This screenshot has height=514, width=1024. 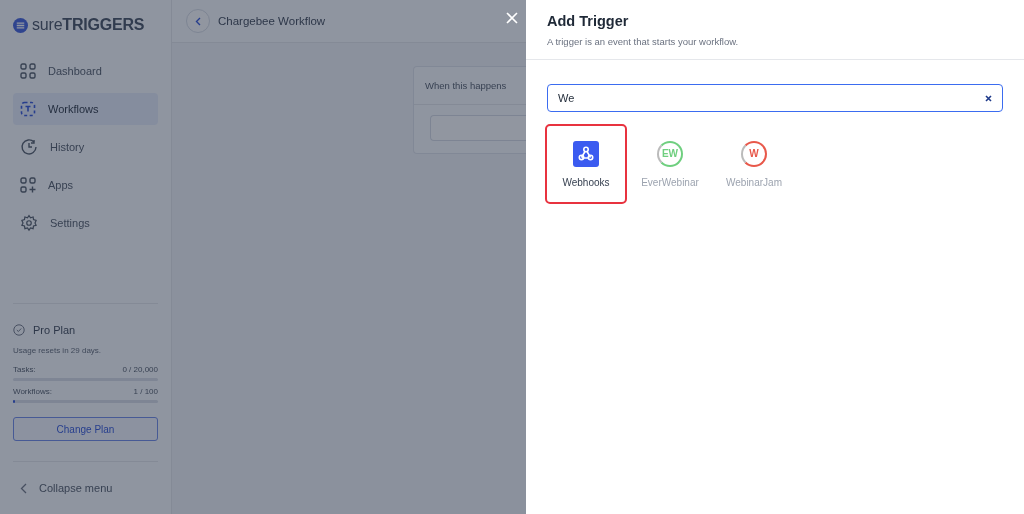 I want to click on collapse-menu-link: Collapse menu, so click(x=76, y=488).